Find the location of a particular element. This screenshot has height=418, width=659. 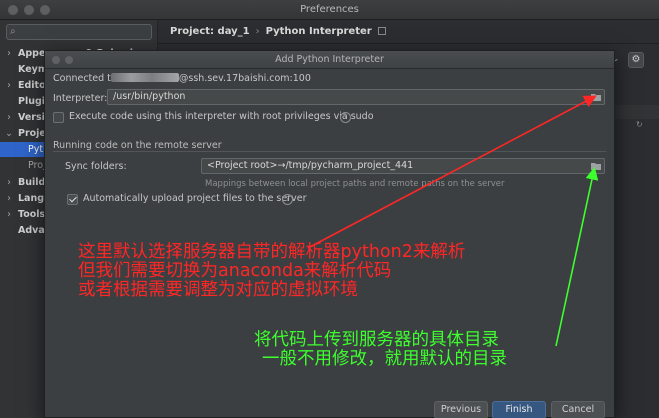

project-scope-icon is located at coordinates (381, 31).